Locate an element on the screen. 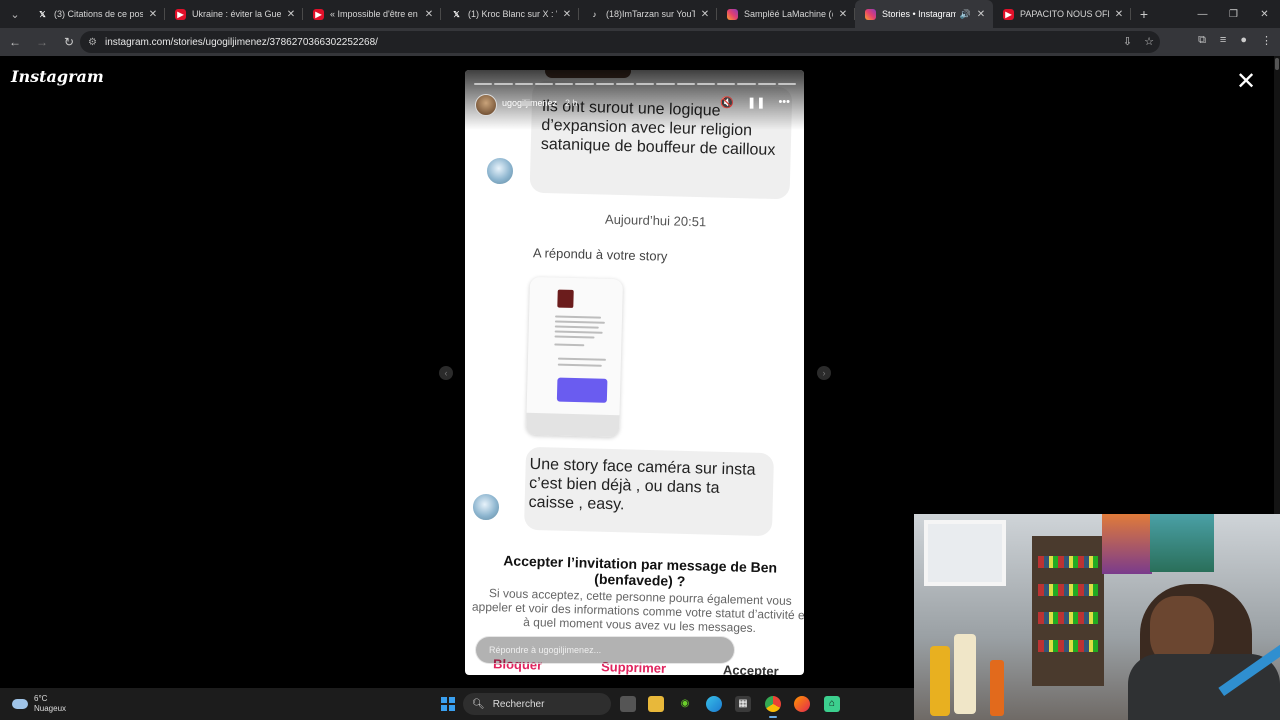 The image size is (1280, 720). task-view-icon is located at coordinates (628, 704).